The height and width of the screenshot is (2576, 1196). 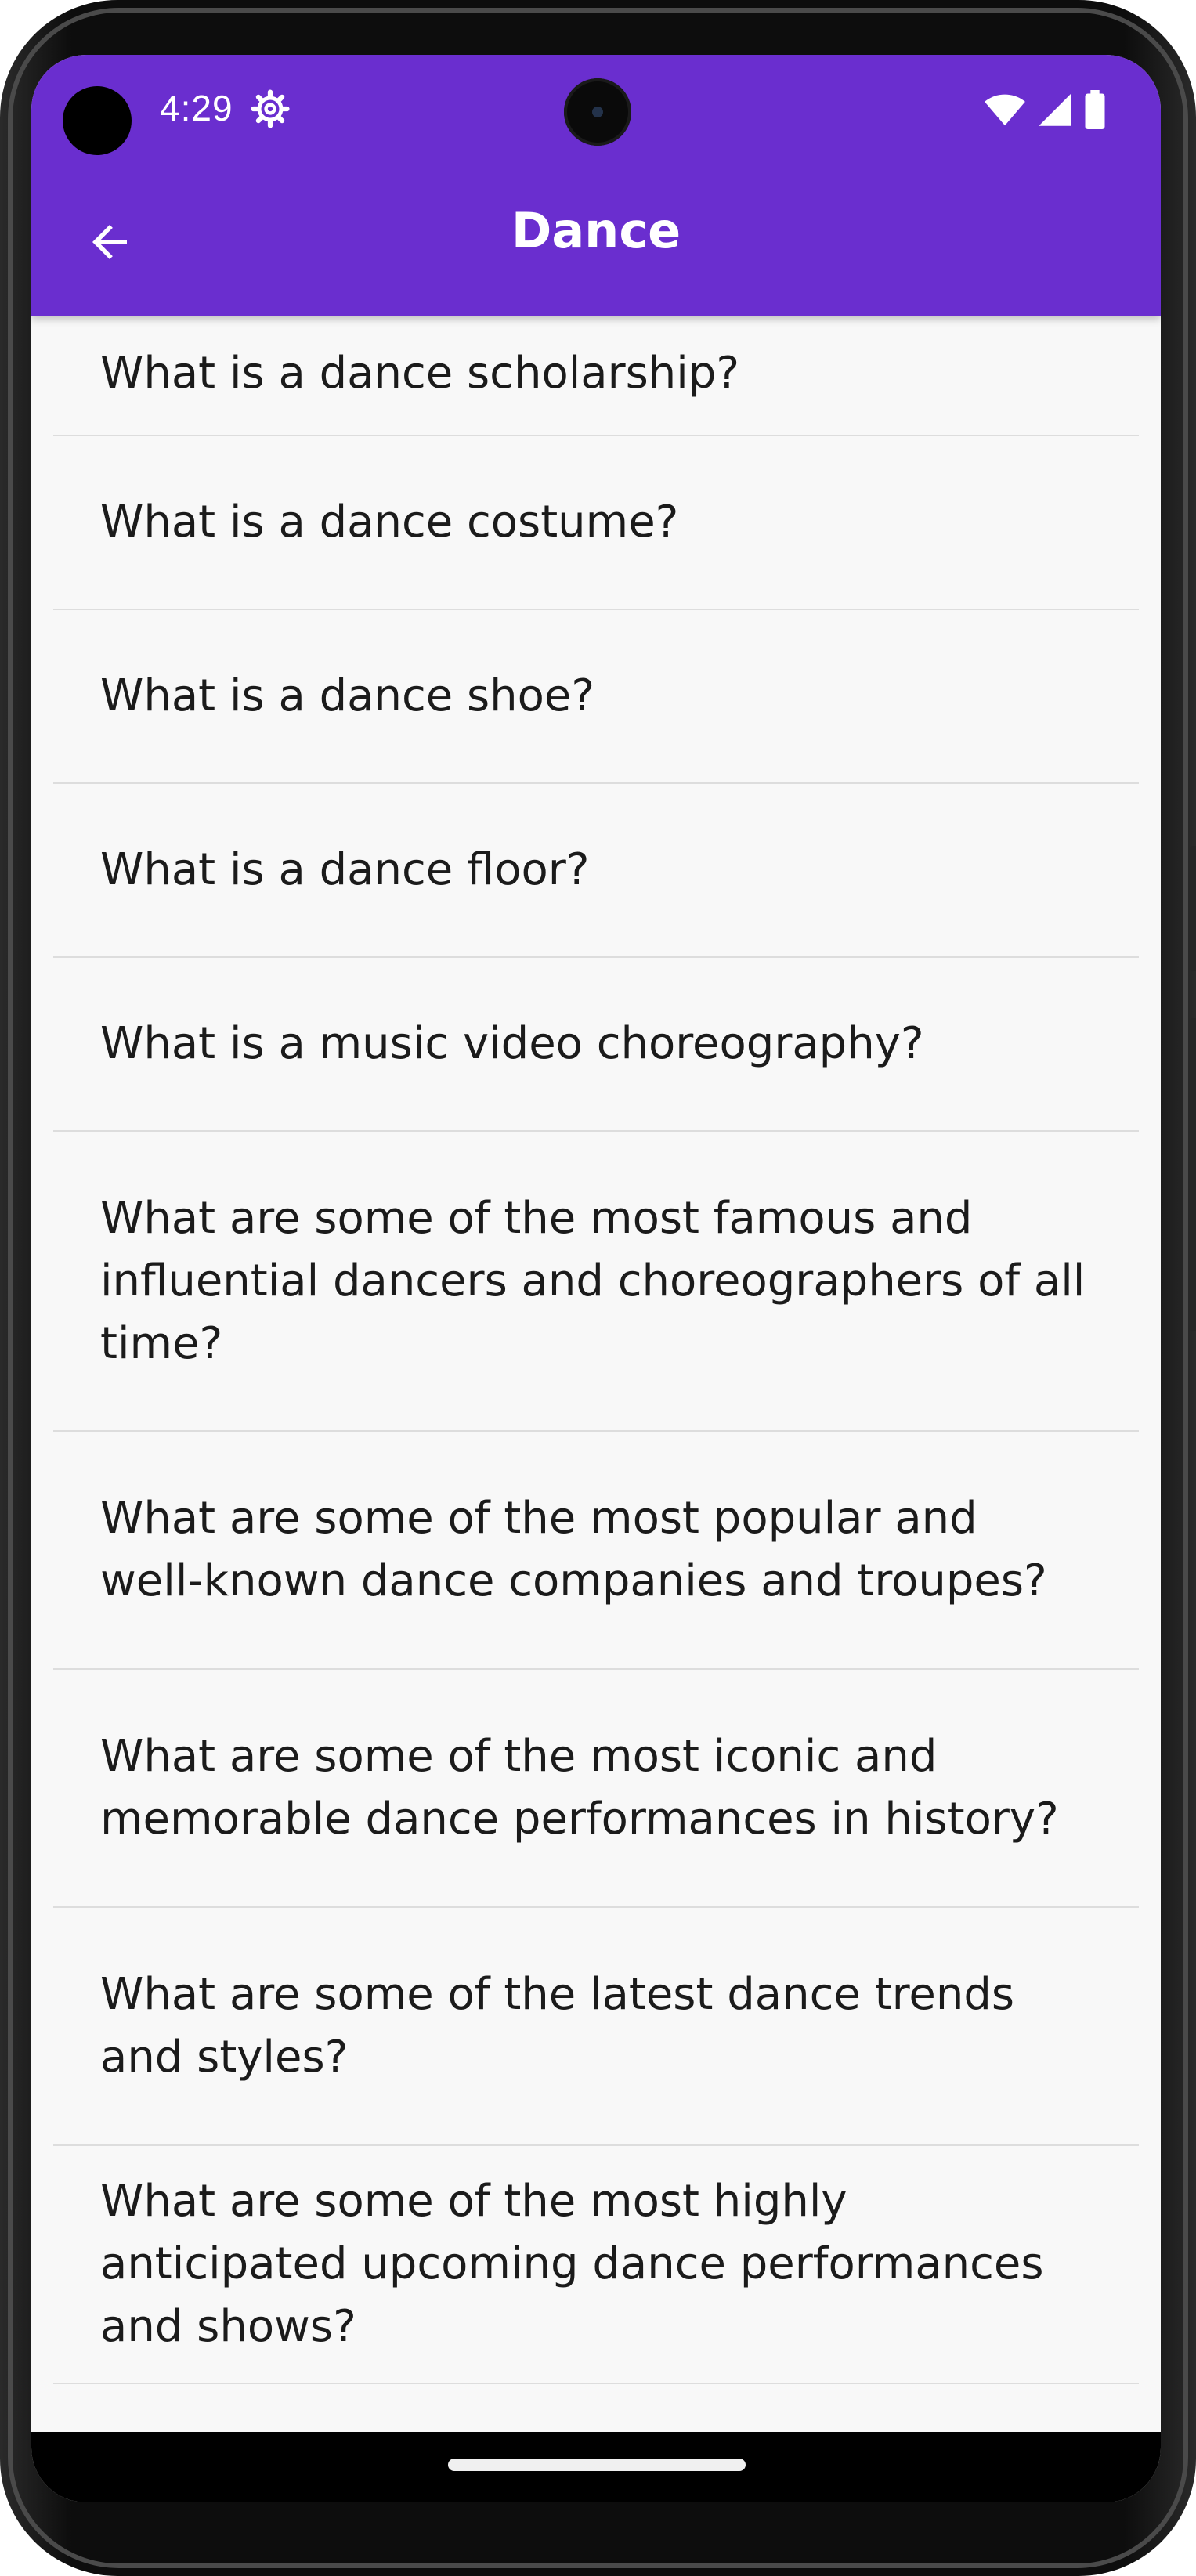 I want to click on list-item-text: What is a dance floor?, so click(x=345, y=869).